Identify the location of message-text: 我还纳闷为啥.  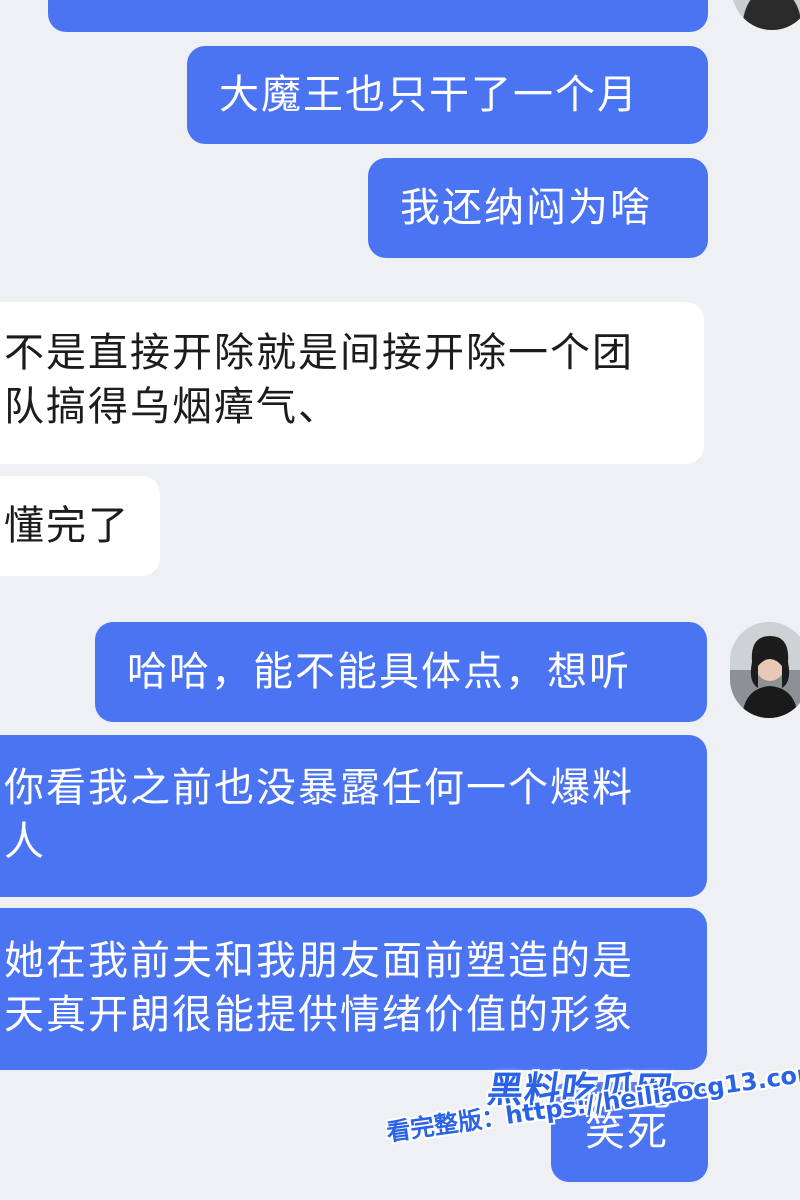
(526, 208).